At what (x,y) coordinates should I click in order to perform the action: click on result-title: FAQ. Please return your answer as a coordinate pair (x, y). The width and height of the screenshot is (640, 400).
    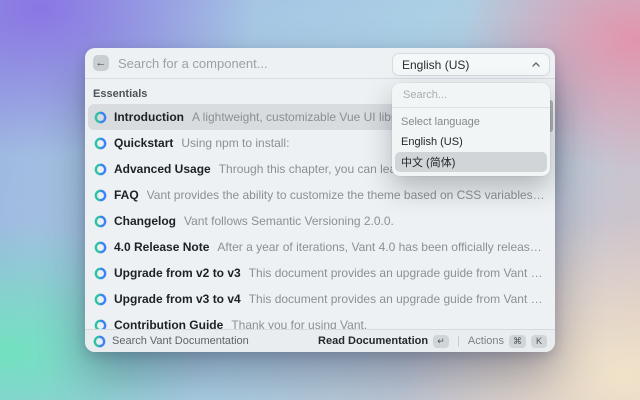
    Looking at the image, I should click on (126, 195).